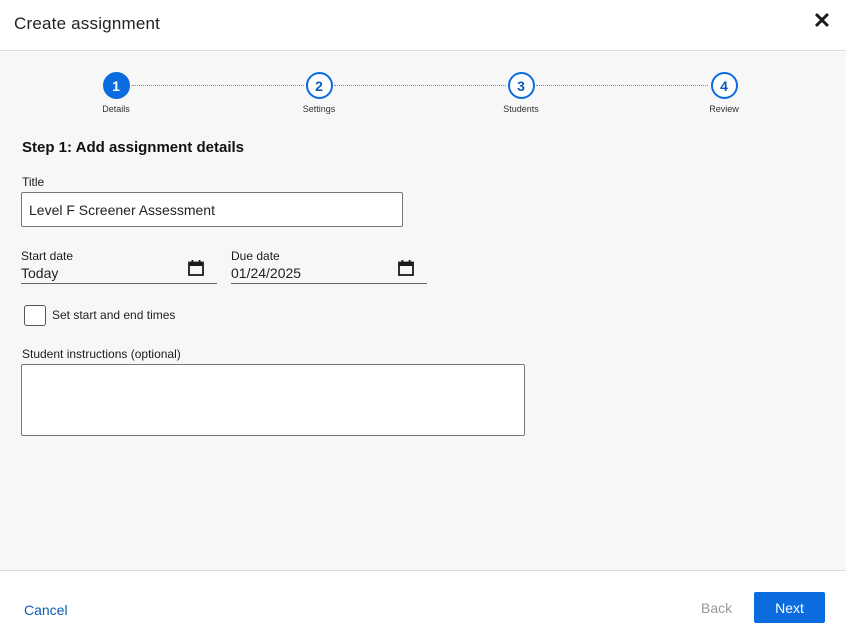 This screenshot has height=638, width=846. I want to click on set-times-label: Set start and end times, so click(114, 315).